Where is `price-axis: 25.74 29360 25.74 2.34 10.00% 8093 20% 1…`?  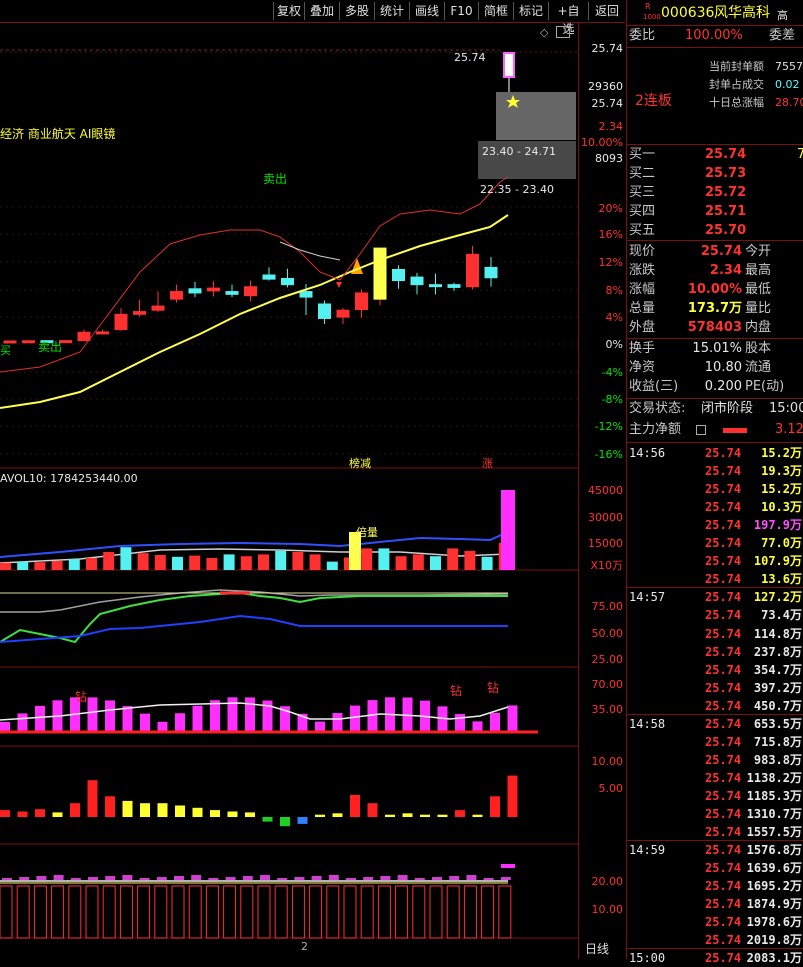
price-axis: 25.74 29360 25.74 2.34 10.00% 8093 20% 1… is located at coordinates (602, 490).